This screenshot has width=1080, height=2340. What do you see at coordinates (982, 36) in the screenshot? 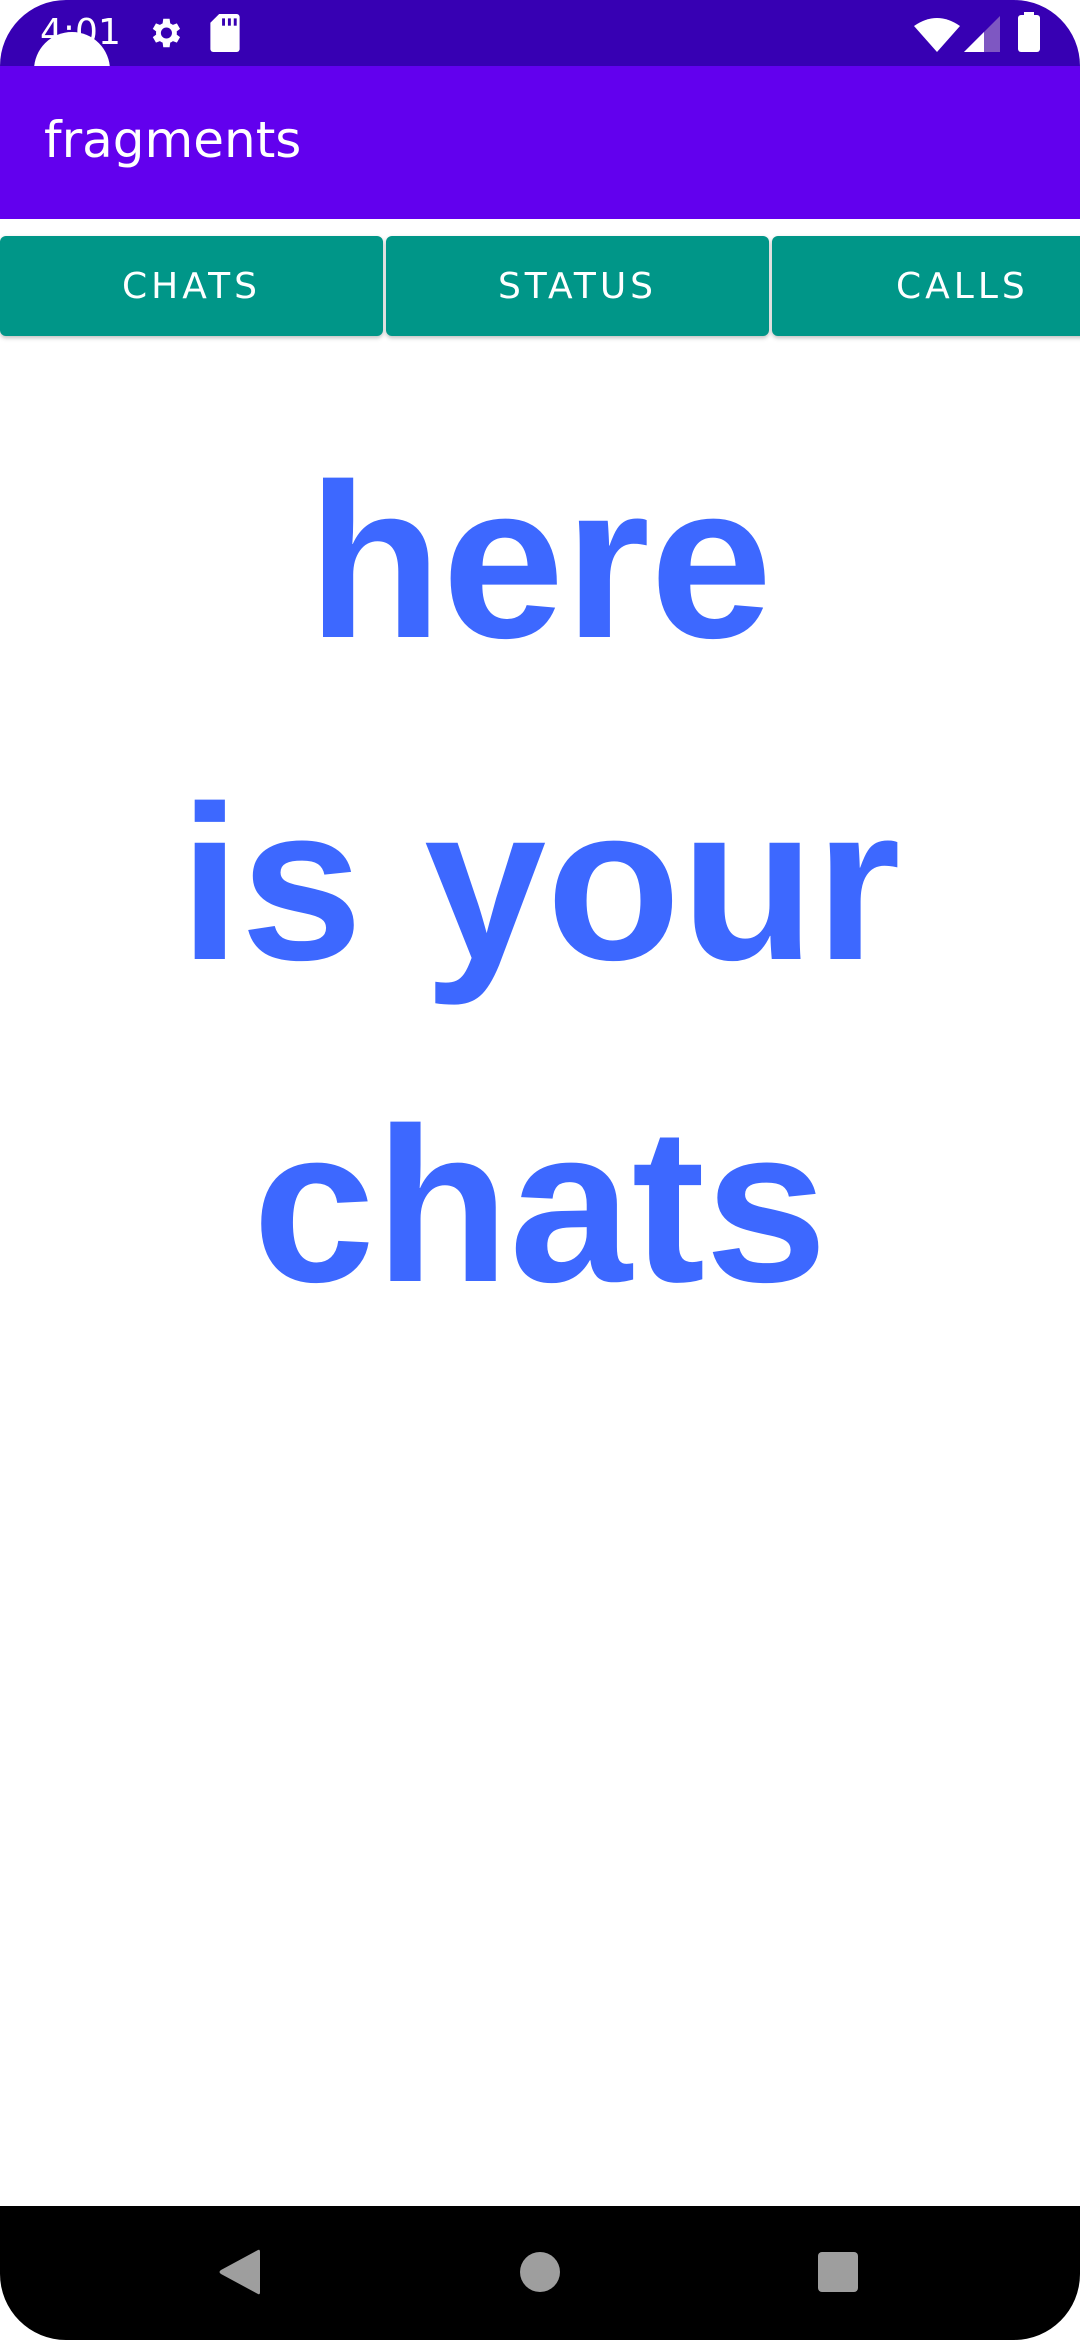
I see `signal-icon` at bounding box center [982, 36].